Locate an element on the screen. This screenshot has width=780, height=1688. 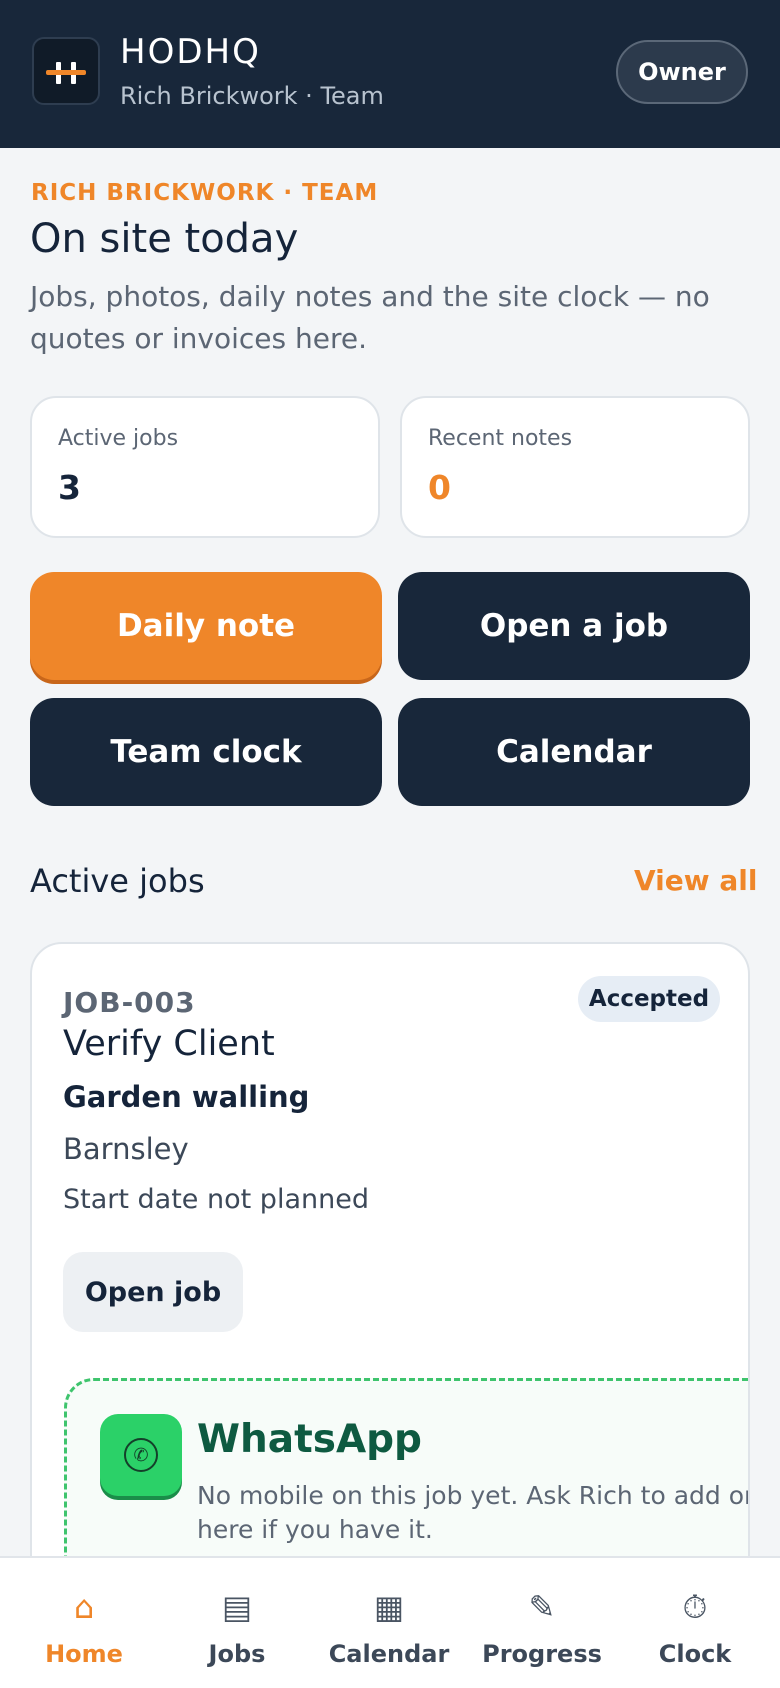
nav-label: Clock is located at coordinates (695, 1654).